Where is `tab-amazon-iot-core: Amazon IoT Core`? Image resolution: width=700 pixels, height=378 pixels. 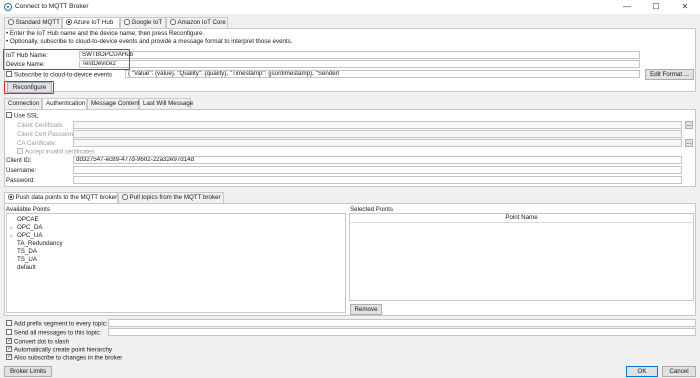
tab-amazon-iot-core: Amazon IoT Core is located at coordinates (197, 22).